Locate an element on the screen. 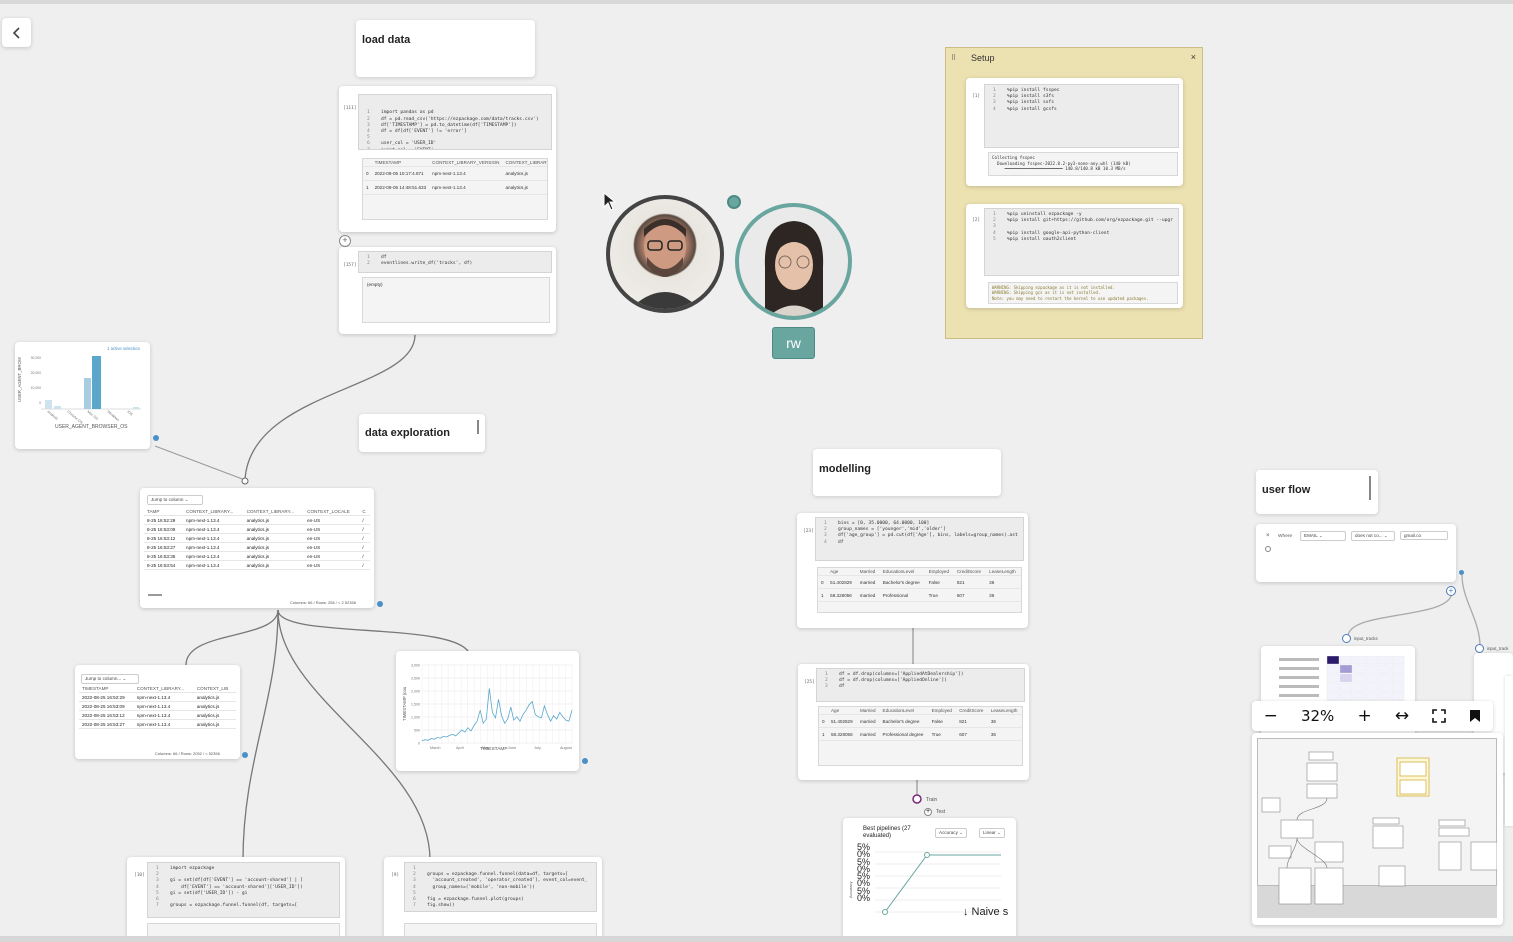 The image size is (1513, 942). selection-badge: 1 active selection is located at coordinates (123, 348).